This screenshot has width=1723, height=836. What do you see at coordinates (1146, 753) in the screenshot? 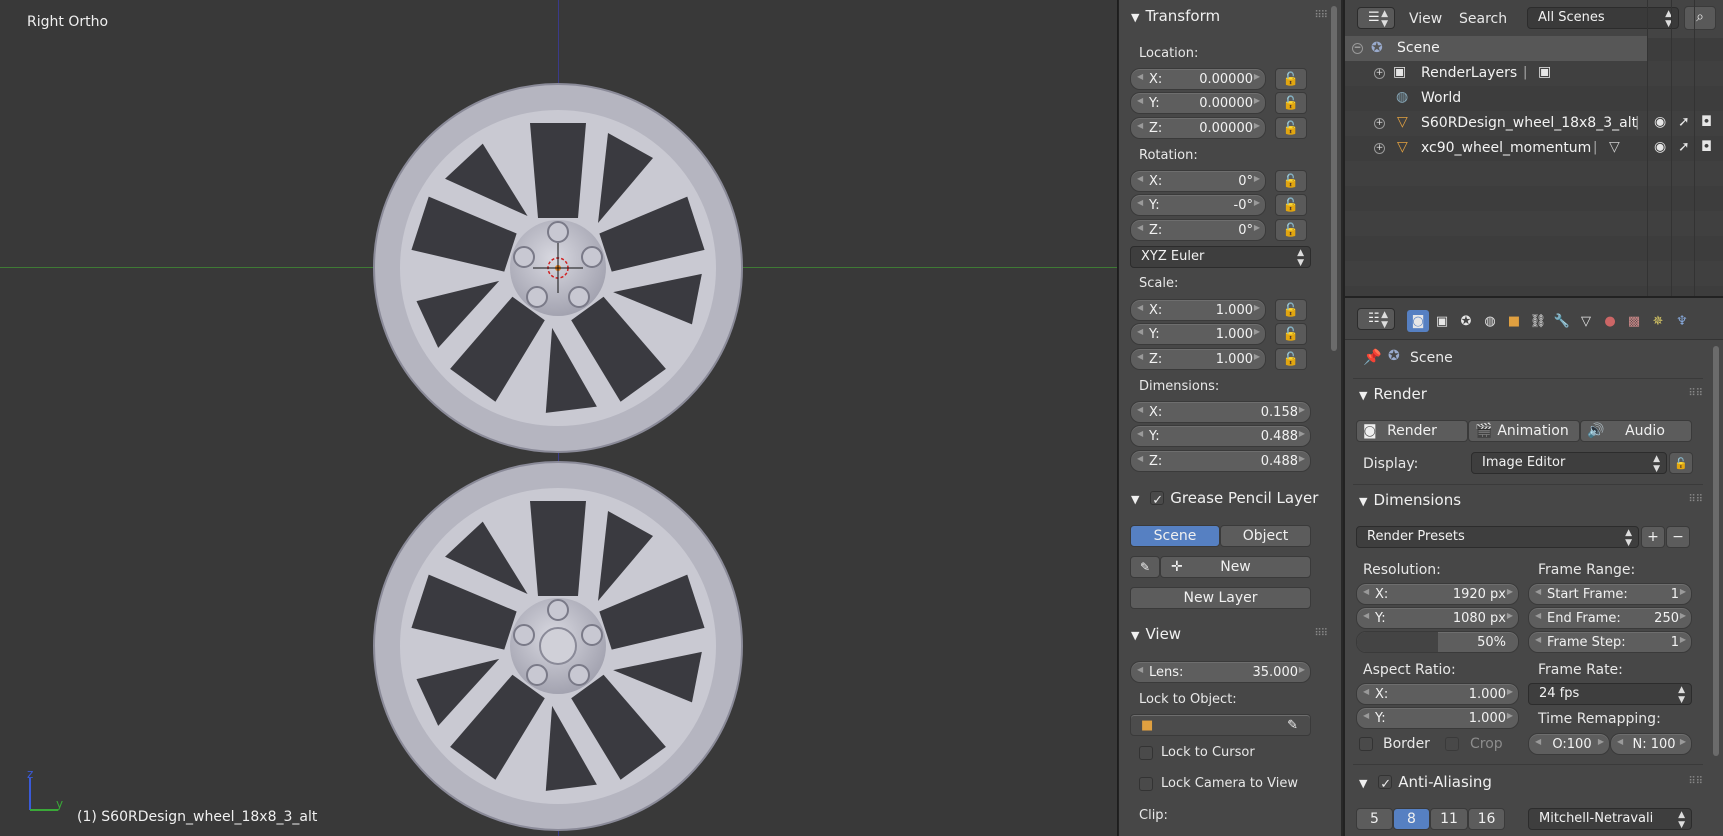
I see `lock-to-cursor-checkbox` at bounding box center [1146, 753].